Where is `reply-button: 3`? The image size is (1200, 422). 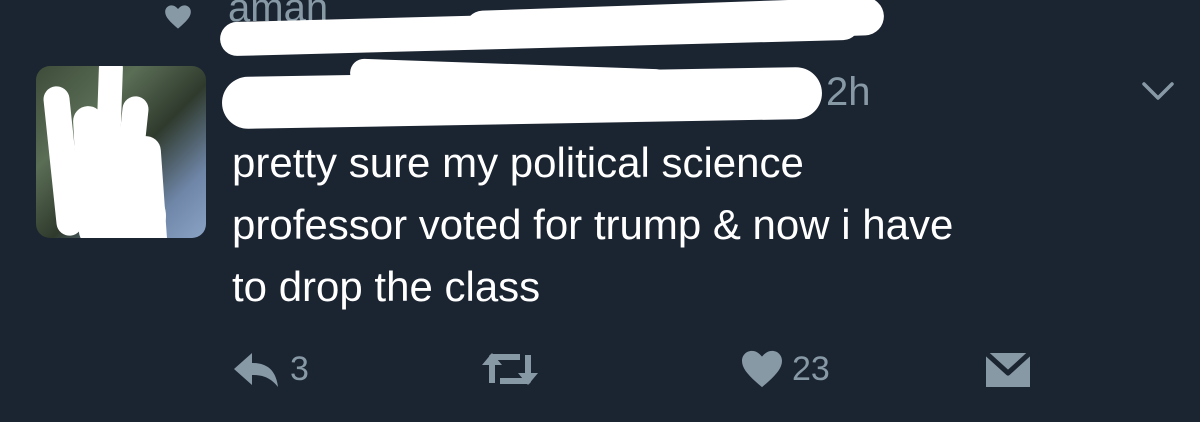 reply-button: 3 is located at coordinates (270, 369).